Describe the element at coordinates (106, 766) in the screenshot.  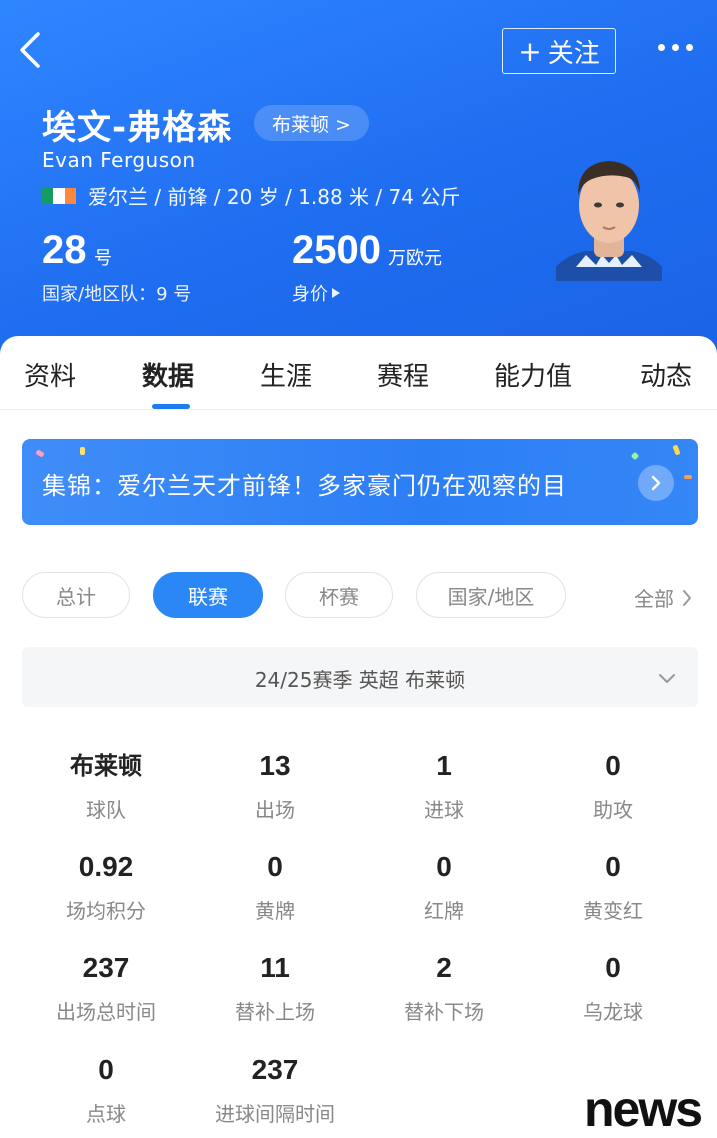
I see `stat-value: 布莱顿` at that location.